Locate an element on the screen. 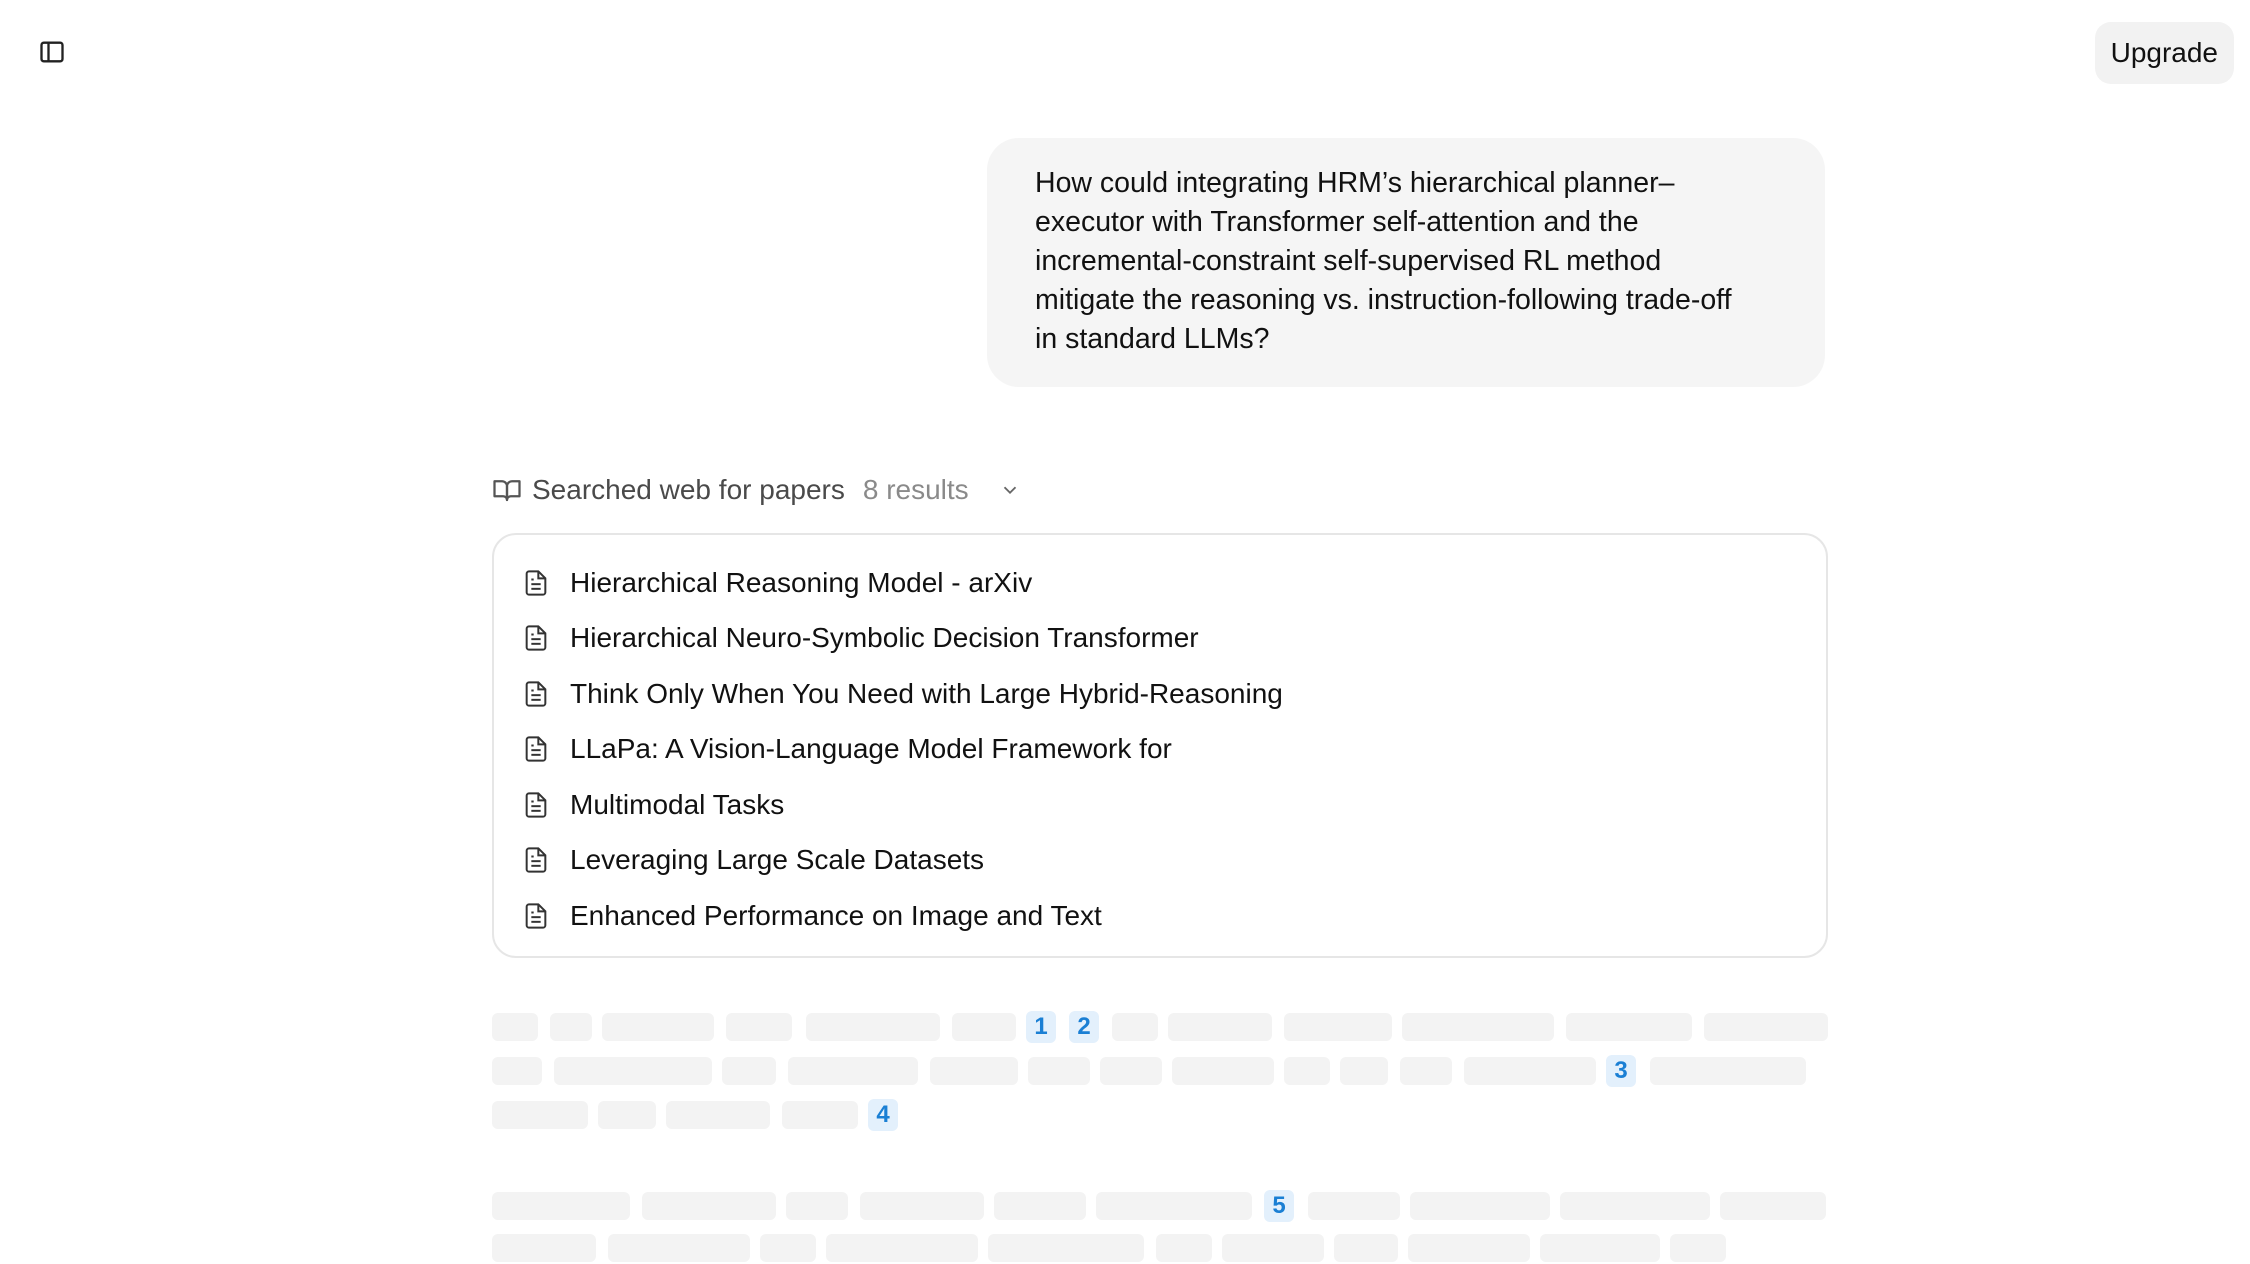 The height and width of the screenshot is (1264, 2250). result-item: Hierarchical Reasoning Model - arXiv is located at coordinates (1160, 583).